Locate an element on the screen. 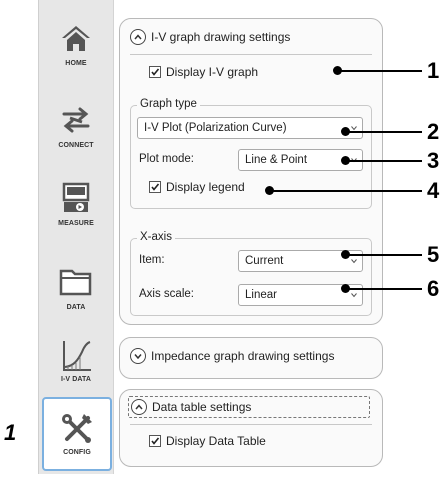  callout-number: 1 is located at coordinates (433, 70).